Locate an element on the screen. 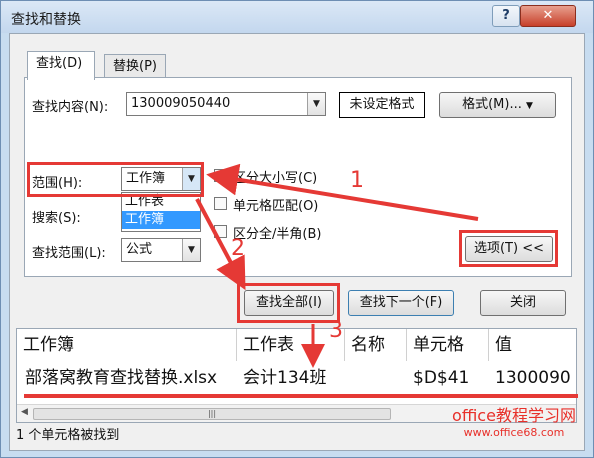 The image size is (594, 458). scope-dropdown-list: 工作表 工作簿 is located at coordinates (161, 212).